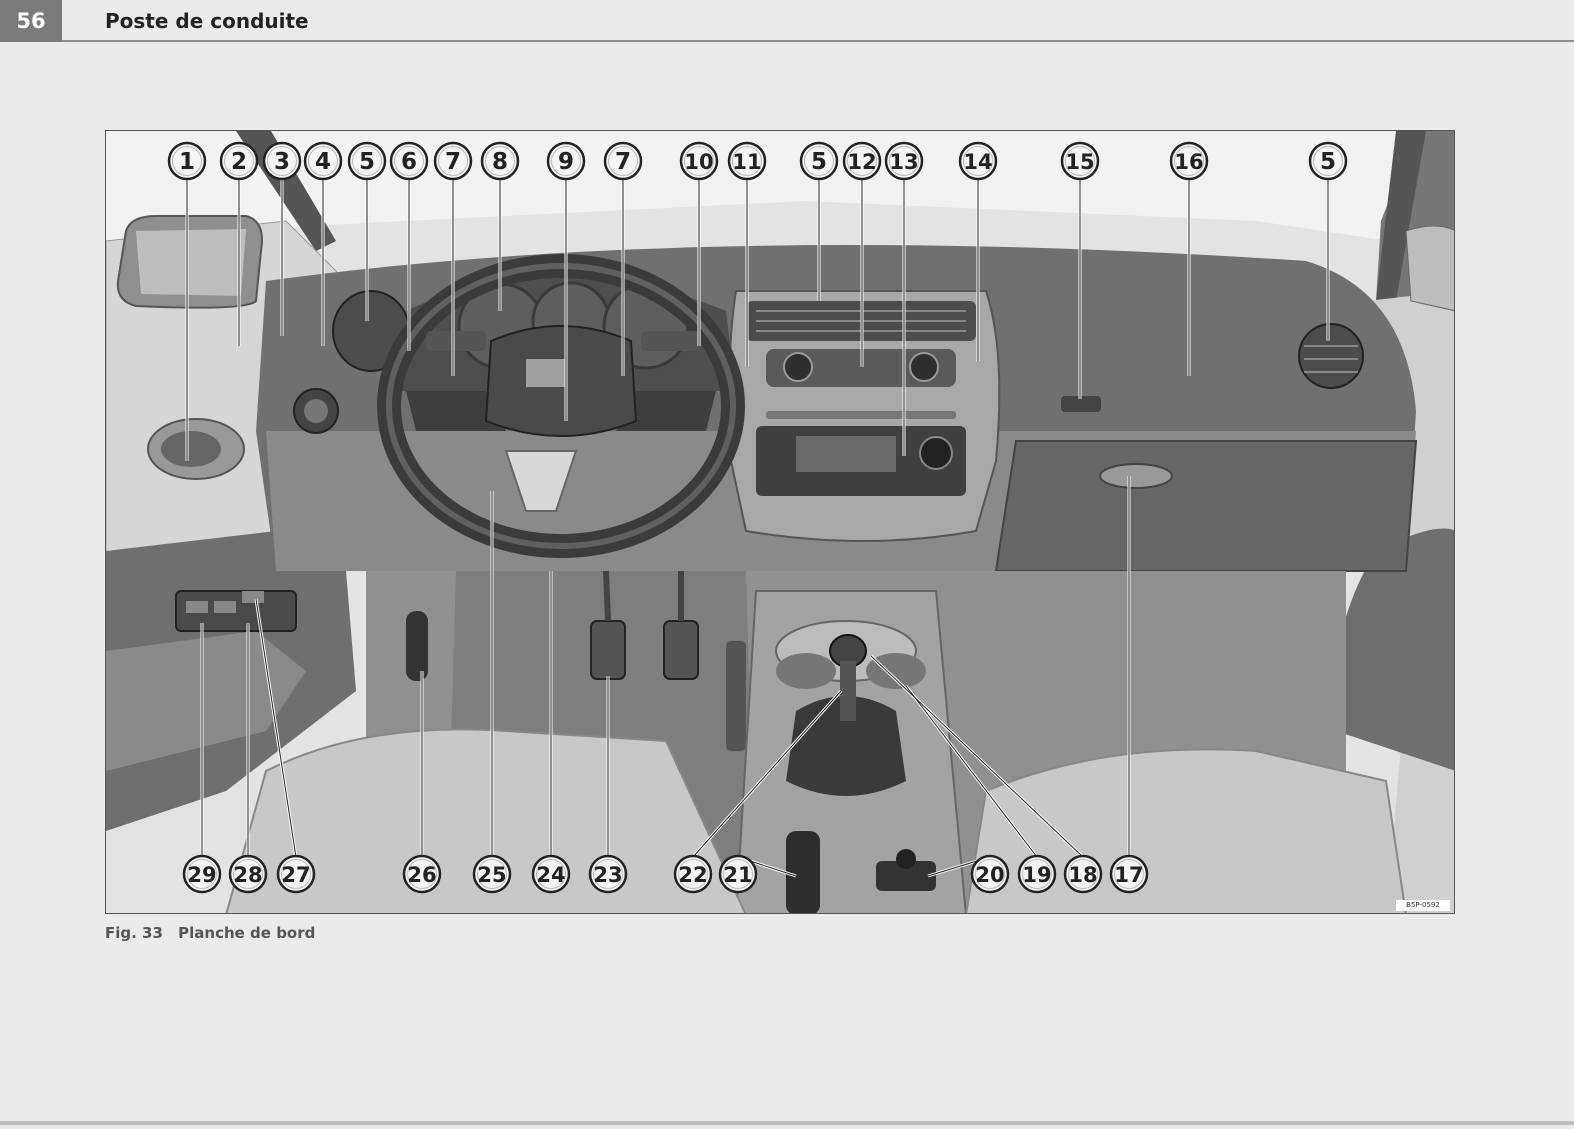 The image size is (1574, 1129). I want to click on callout-top-label-4: 4, so click(323, 162).